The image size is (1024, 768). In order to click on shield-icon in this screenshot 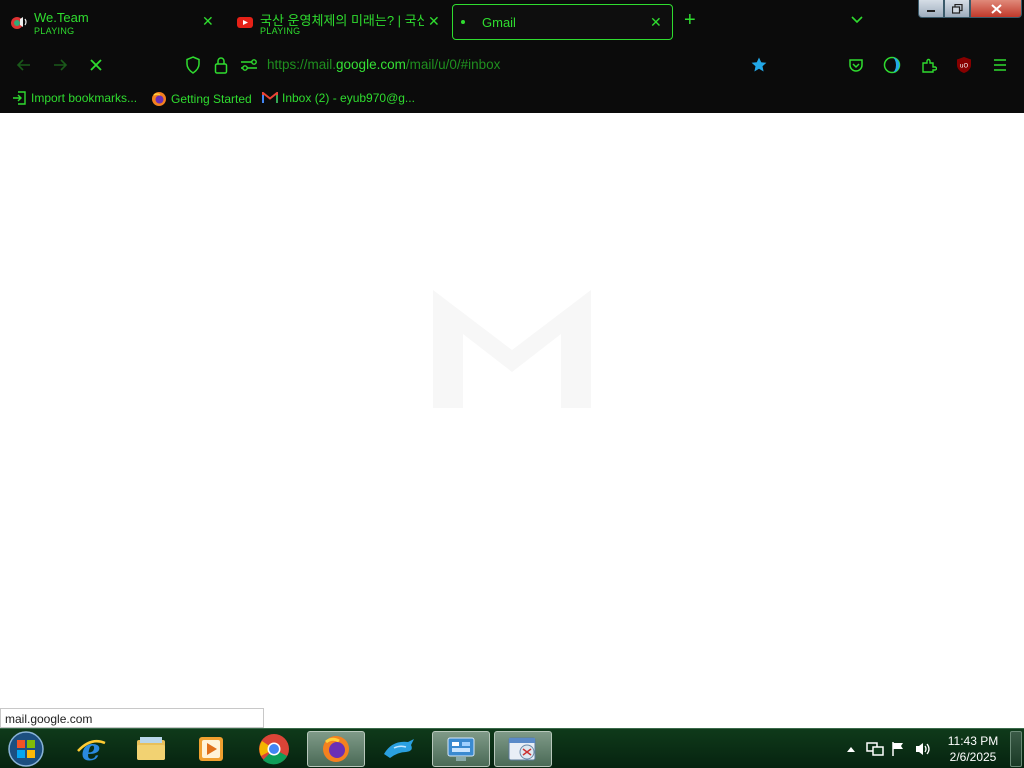, I will do `click(193, 65)`.